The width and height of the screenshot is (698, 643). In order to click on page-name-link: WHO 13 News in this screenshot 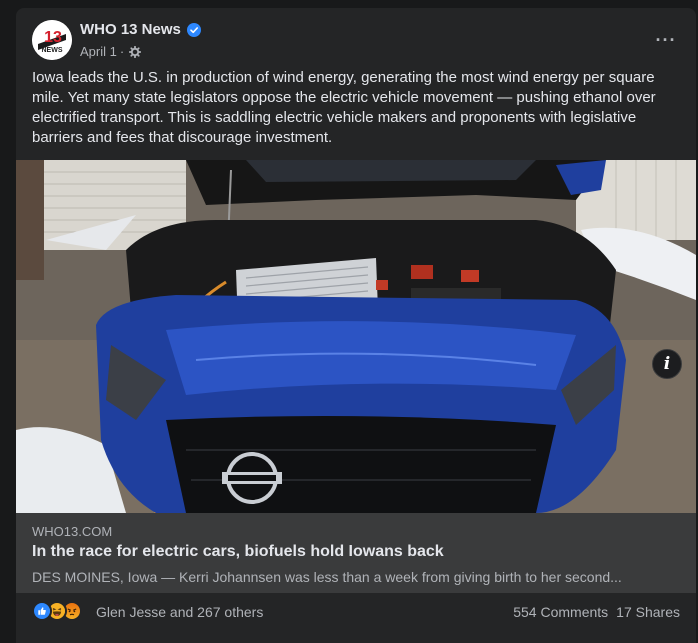, I will do `click(130, 29)`.